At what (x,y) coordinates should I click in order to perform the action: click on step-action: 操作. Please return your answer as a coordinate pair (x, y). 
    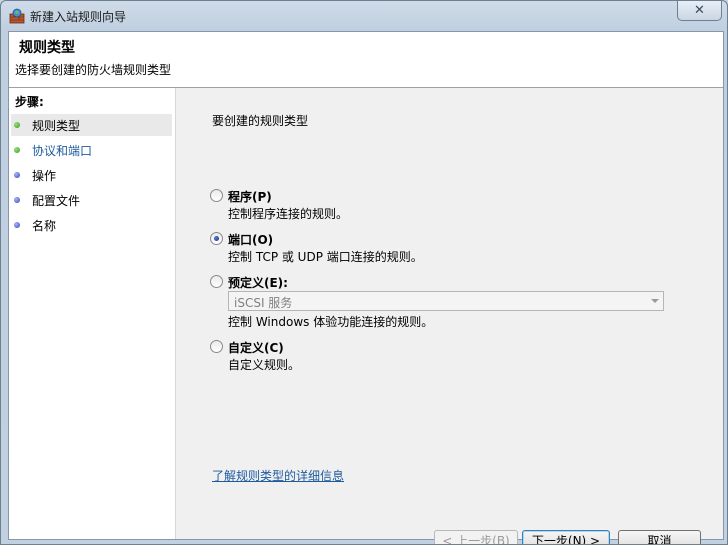
    Looking at the image, I should click on (91, 175).